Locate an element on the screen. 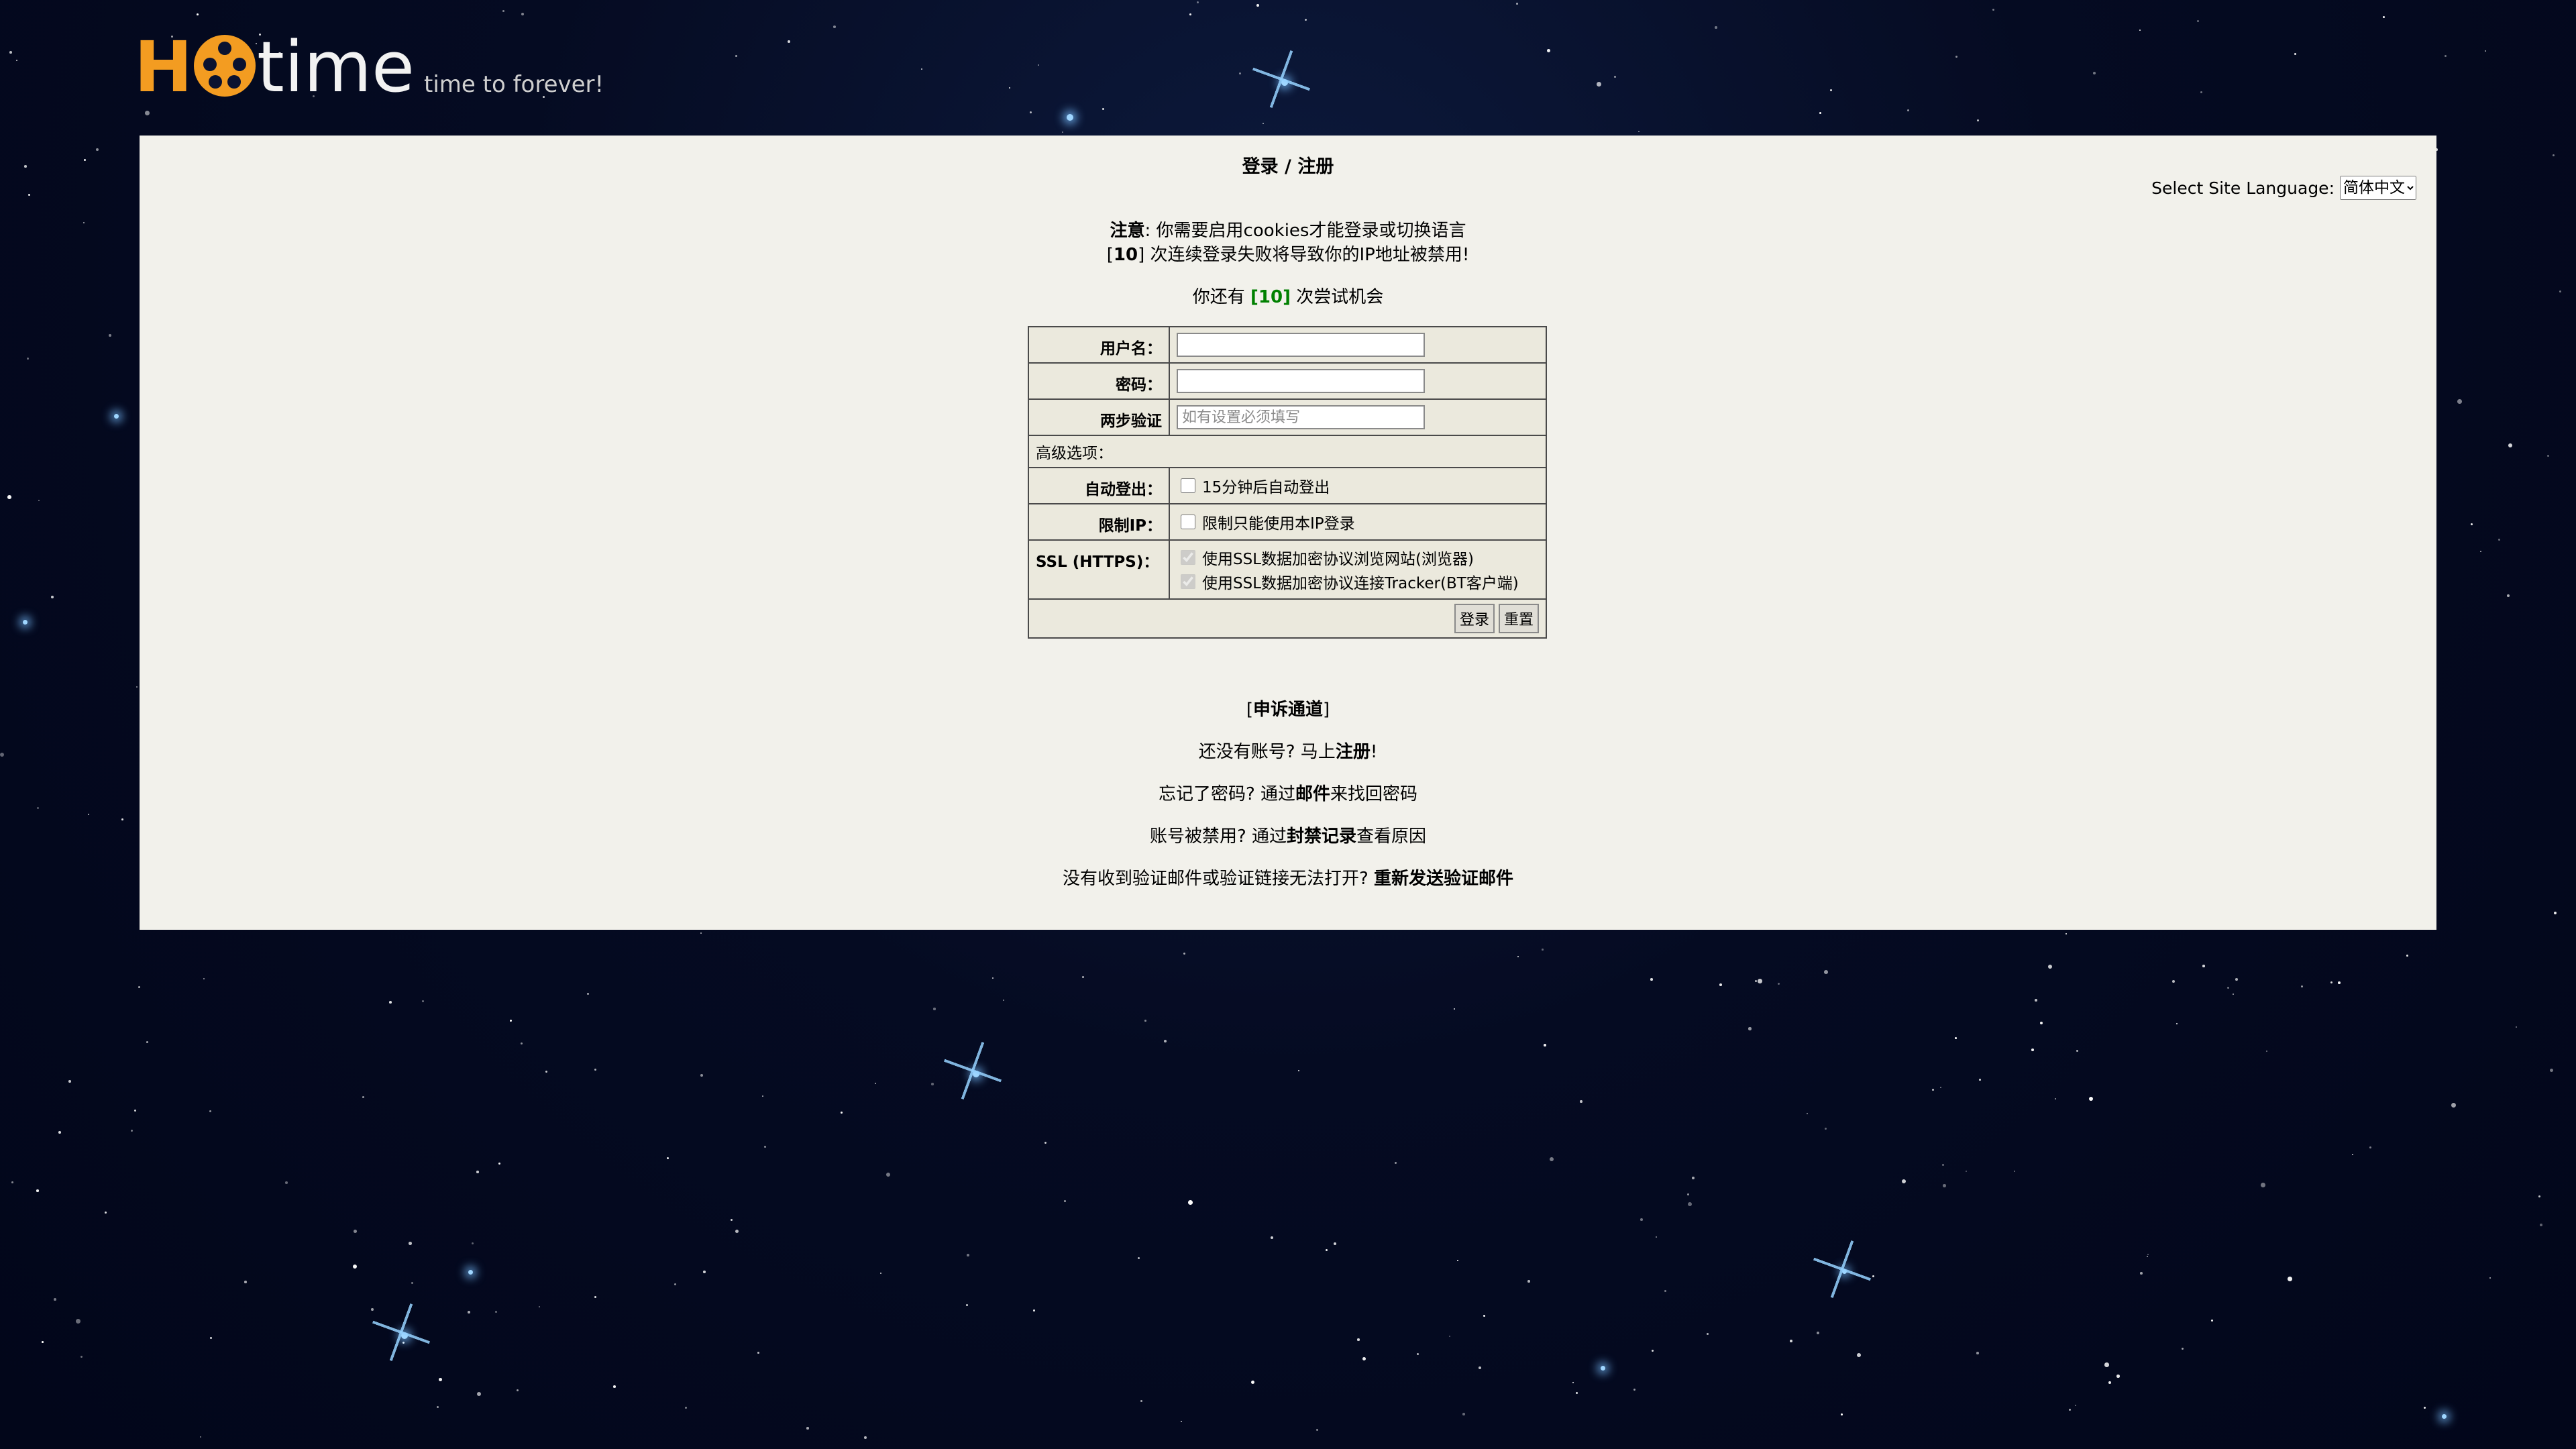  signup-prefix: 还没有账号? 马上 is located at coordinates (1267, 752).